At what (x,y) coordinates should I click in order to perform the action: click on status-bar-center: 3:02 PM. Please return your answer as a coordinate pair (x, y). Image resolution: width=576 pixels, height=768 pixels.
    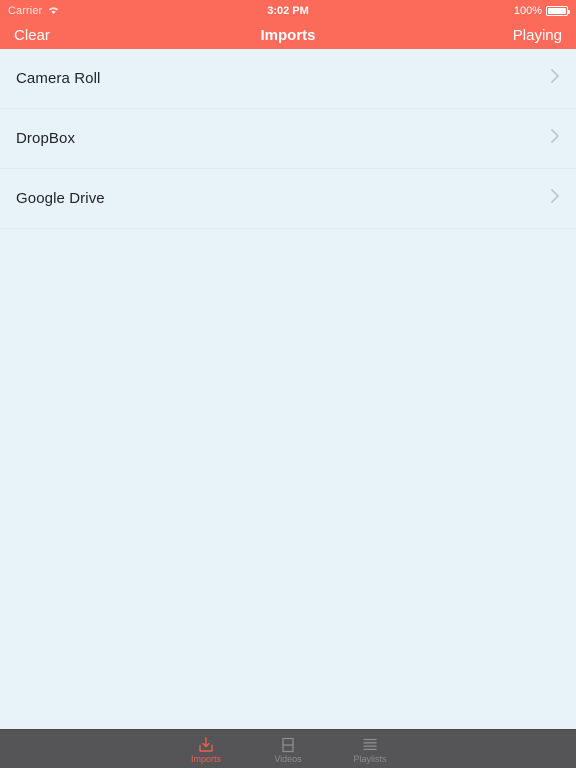
    Looking at the image, I should click on (288, 11).